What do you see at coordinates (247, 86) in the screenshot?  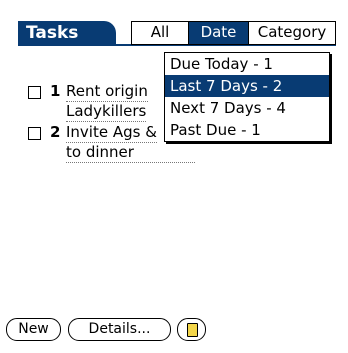 I see `menu-item-last-7-days: Last 7 Days - 2` at bounding box center [247, 86].